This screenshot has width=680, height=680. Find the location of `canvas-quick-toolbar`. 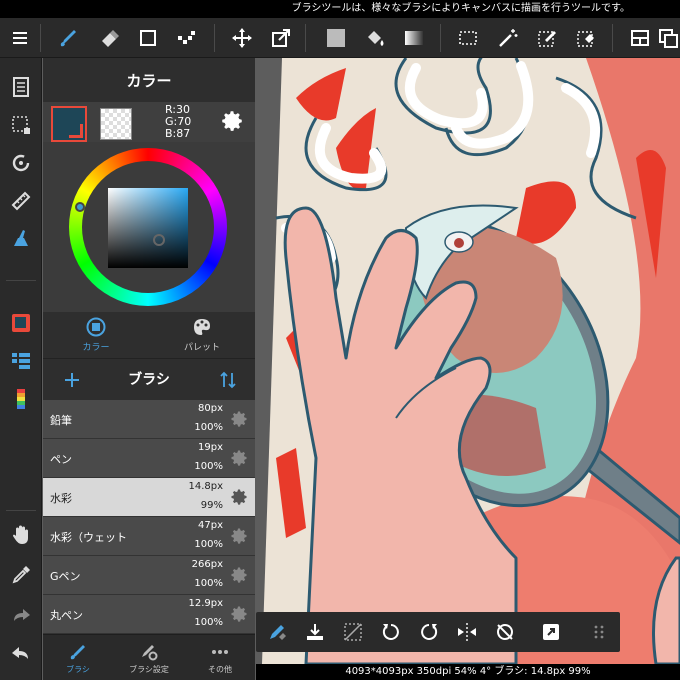

canvas-quick-toolbar is located at coordinates (438, 632).